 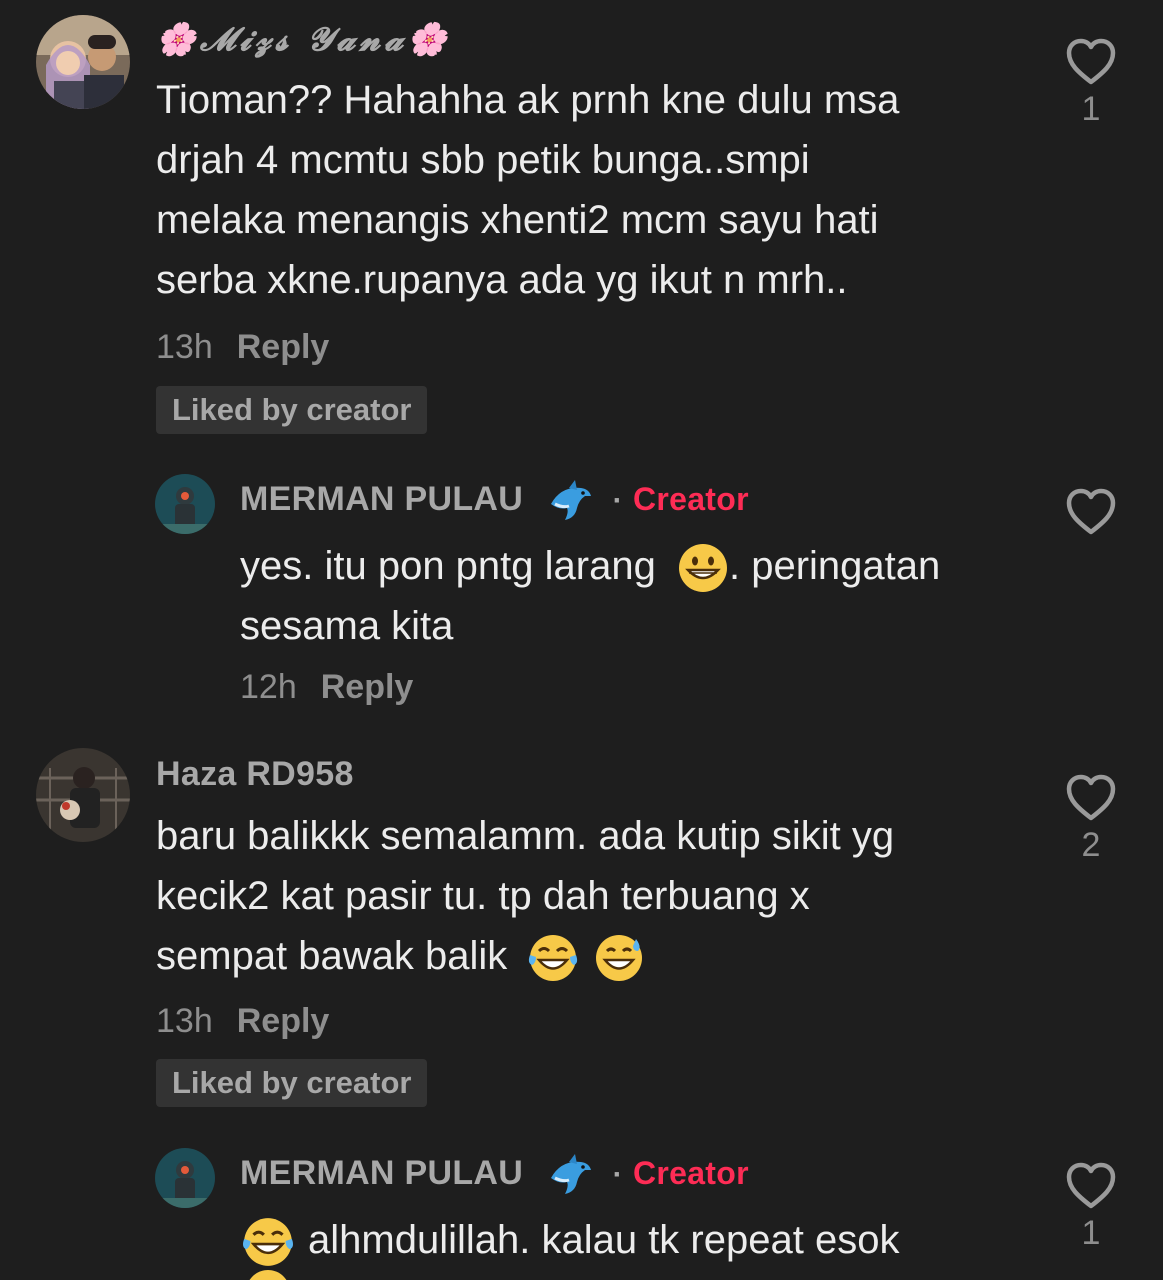 What do you see at coordinates (483, 160) in the screenshot?
I see `comment-text-line: drjah 4 mcmtu sbb petik bunga..smpi` at bounding box center [483, 160].